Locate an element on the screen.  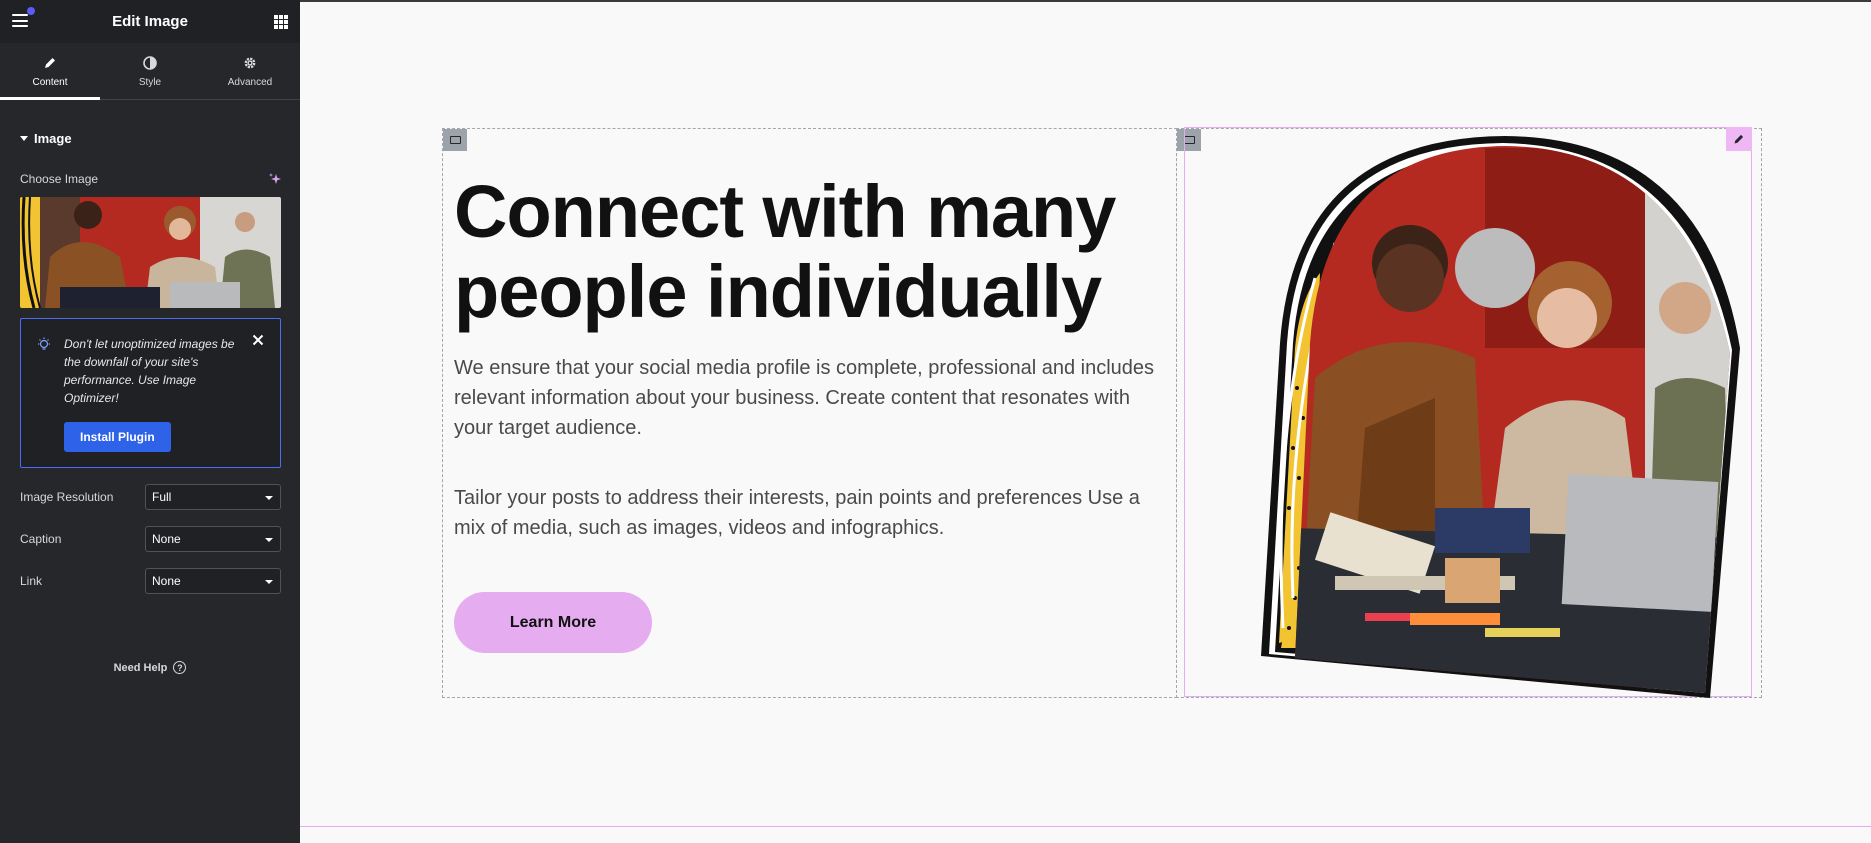
need-help-link: Need Help ? is located at coordinates (150, 667).